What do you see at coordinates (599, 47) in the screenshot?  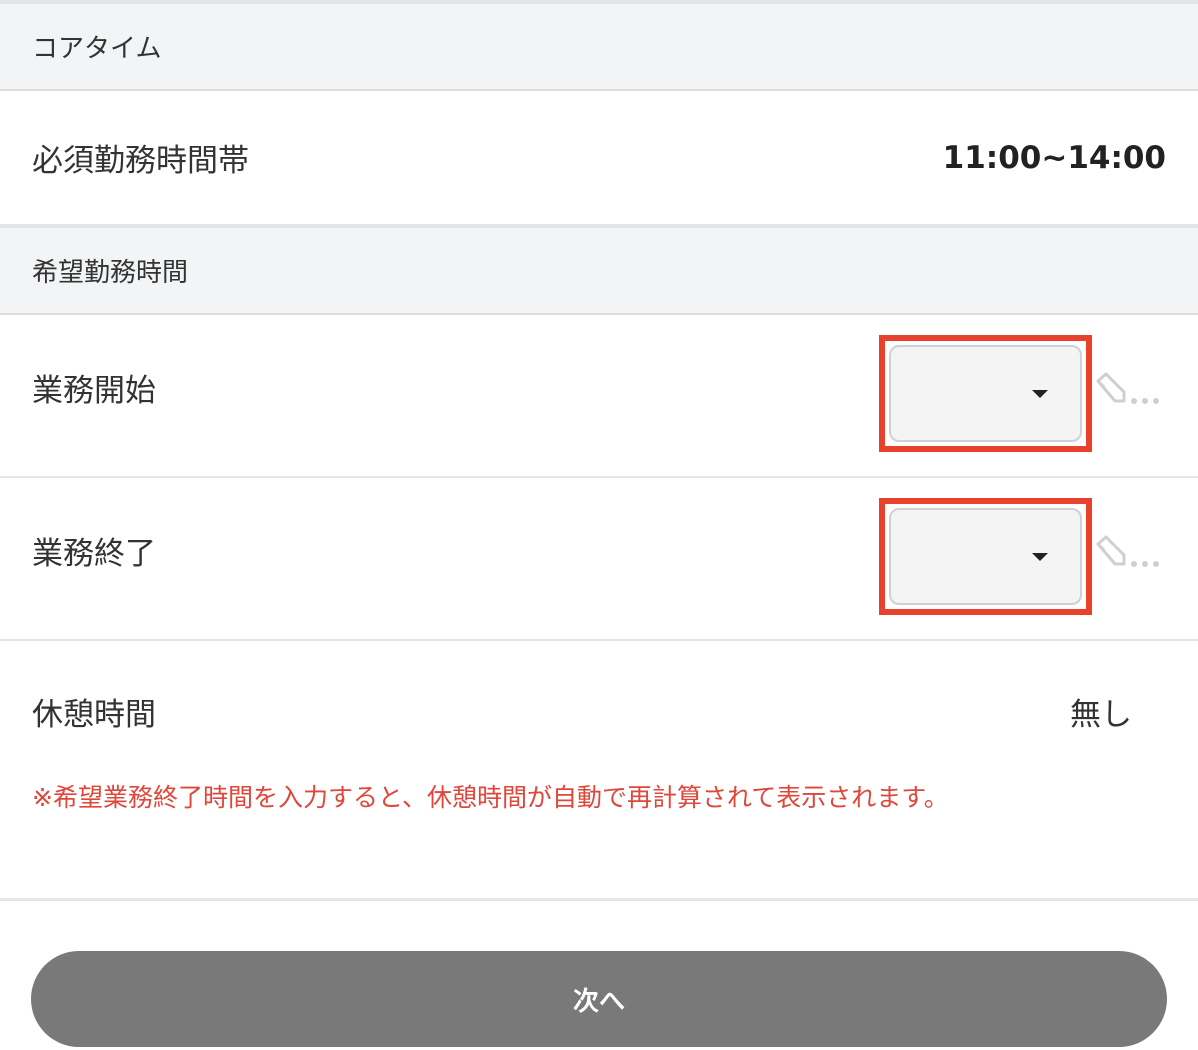 I see `core-time-header: コアタイム` at bounding box center [599, 47].